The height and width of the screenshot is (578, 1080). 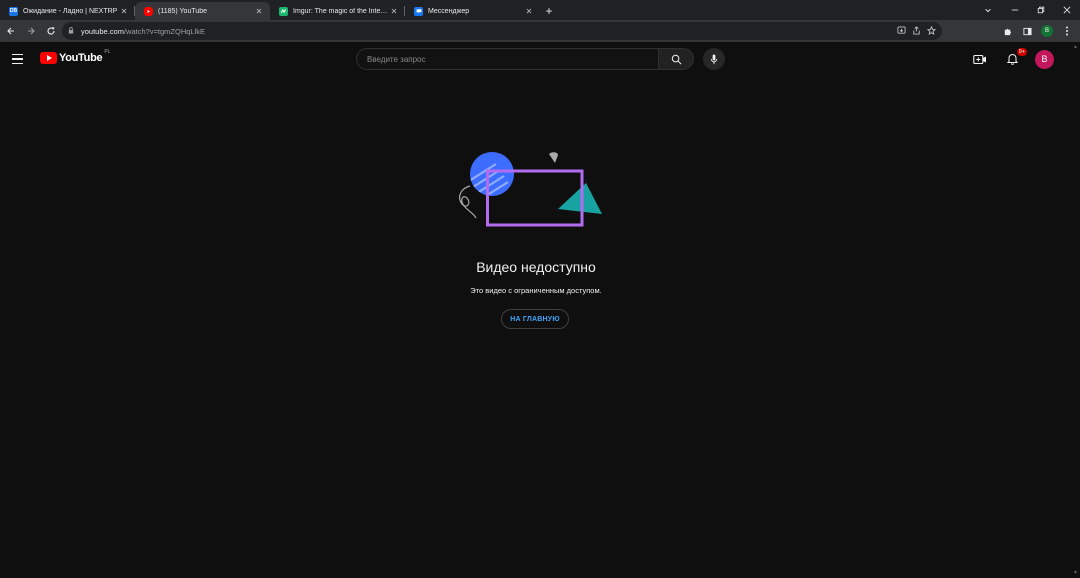 I want to click on window-controls, so click(x=1041, y=10).